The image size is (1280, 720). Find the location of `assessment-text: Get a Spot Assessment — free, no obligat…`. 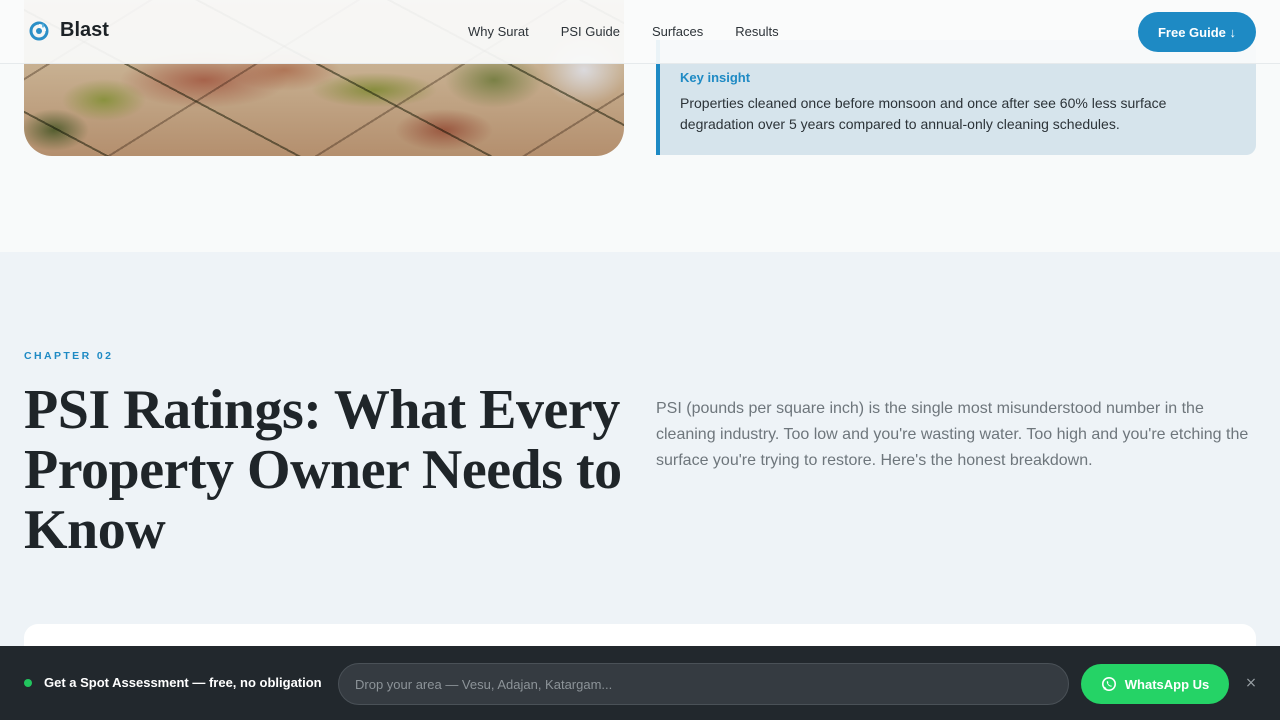

assessment-text: Get a Spot Assessment — free, no obligat… is located at coordinates (183, 682).